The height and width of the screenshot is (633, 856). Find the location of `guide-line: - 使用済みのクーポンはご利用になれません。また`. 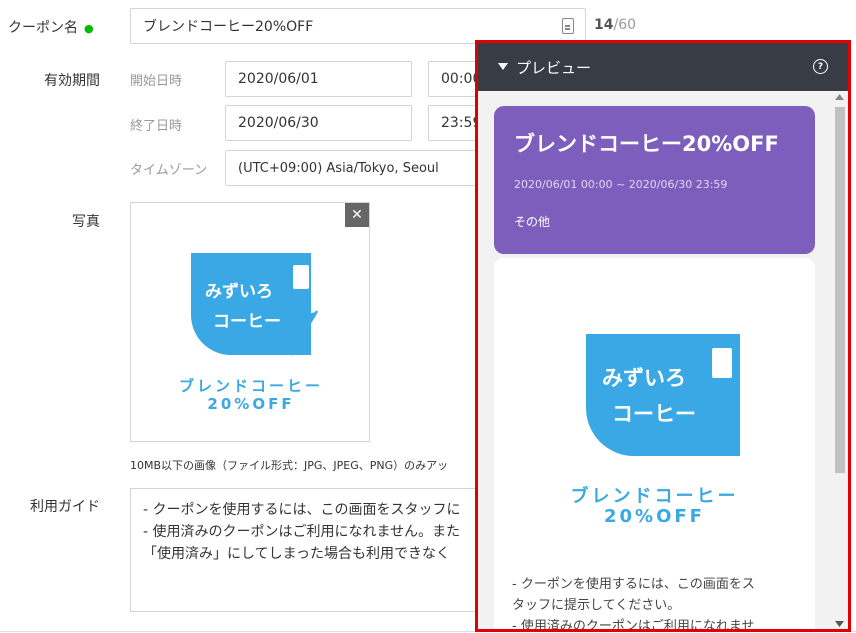

guide-line: - 使用済みのクーポンはご利用になれません。また is located at coordinates (302, 532).